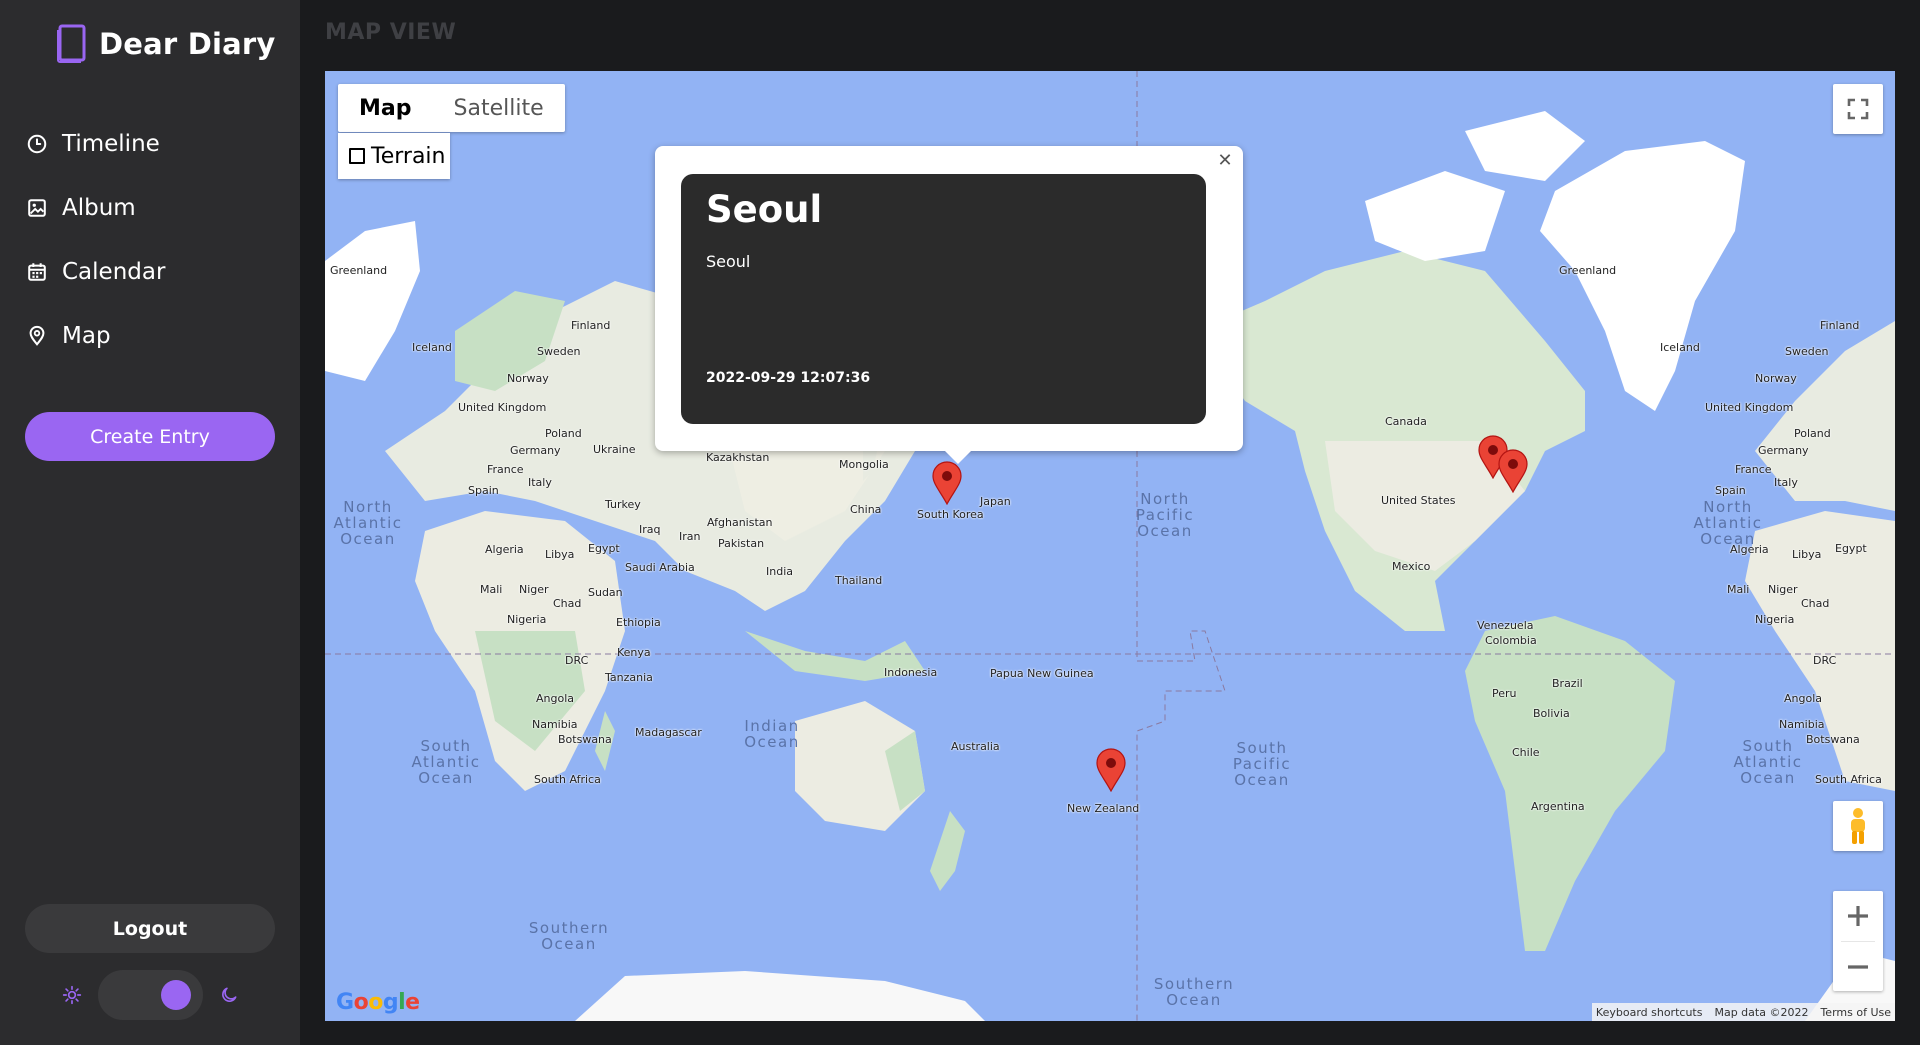 The image size is (1920, 1045). What do you see at coordinates (1567, 683) in the screenshot?
I see `country-label: Brazil` at bounding box center [1567, 683].